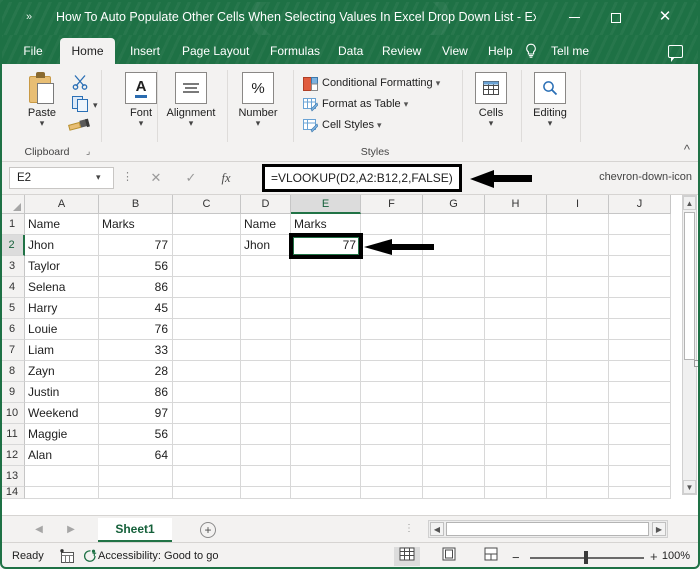 This screenshot has height=569, width=700. What do you see at coordinates (516, 329) in the screenshot?
I see `cell-H6` at bounding box center [516, 329].